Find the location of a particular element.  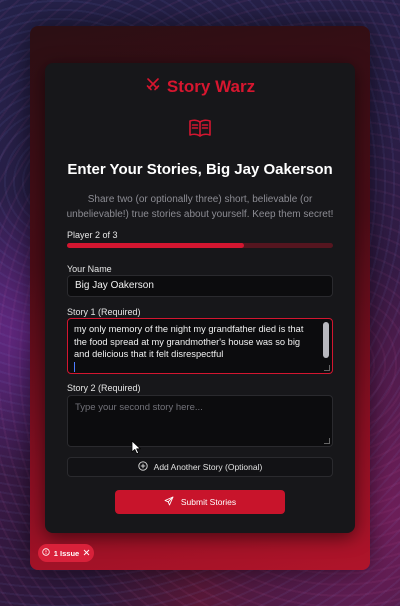

issue-count-label: 1 Issue is located at coordinates (66, 553).